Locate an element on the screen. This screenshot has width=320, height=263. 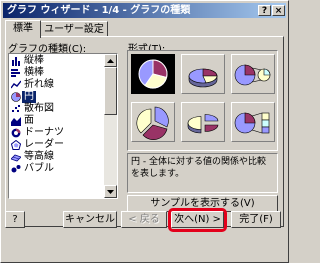
question-icon: ? is located at coordinates (264, 11).